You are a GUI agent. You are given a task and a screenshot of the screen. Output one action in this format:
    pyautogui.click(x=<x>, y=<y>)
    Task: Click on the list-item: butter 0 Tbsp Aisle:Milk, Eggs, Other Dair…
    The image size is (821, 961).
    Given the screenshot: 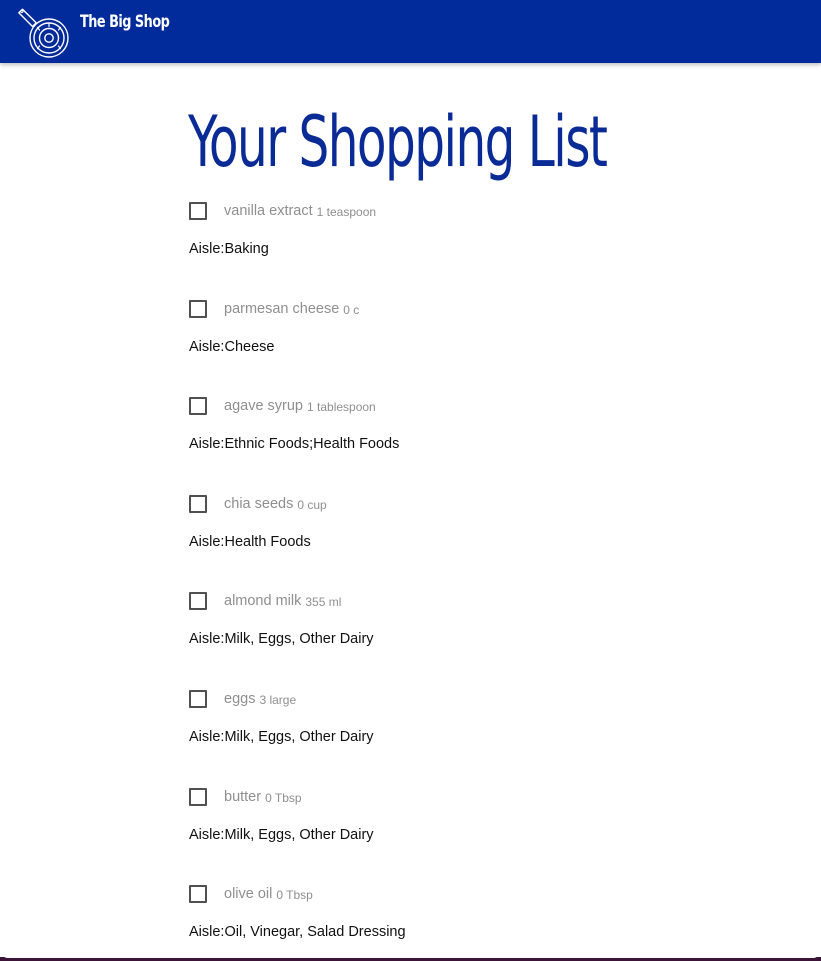 What is the action you would take?
    pyautogui.click(x=489, y=835)
    